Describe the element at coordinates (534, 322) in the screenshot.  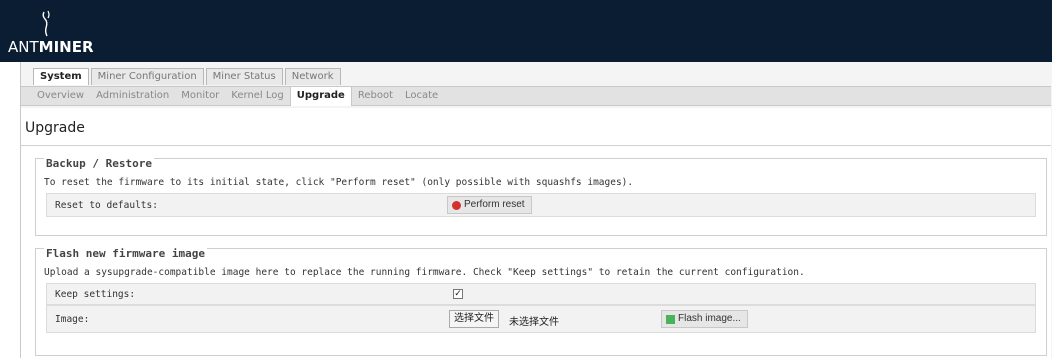
I see `file-status-text: 未选择文件` at that location.